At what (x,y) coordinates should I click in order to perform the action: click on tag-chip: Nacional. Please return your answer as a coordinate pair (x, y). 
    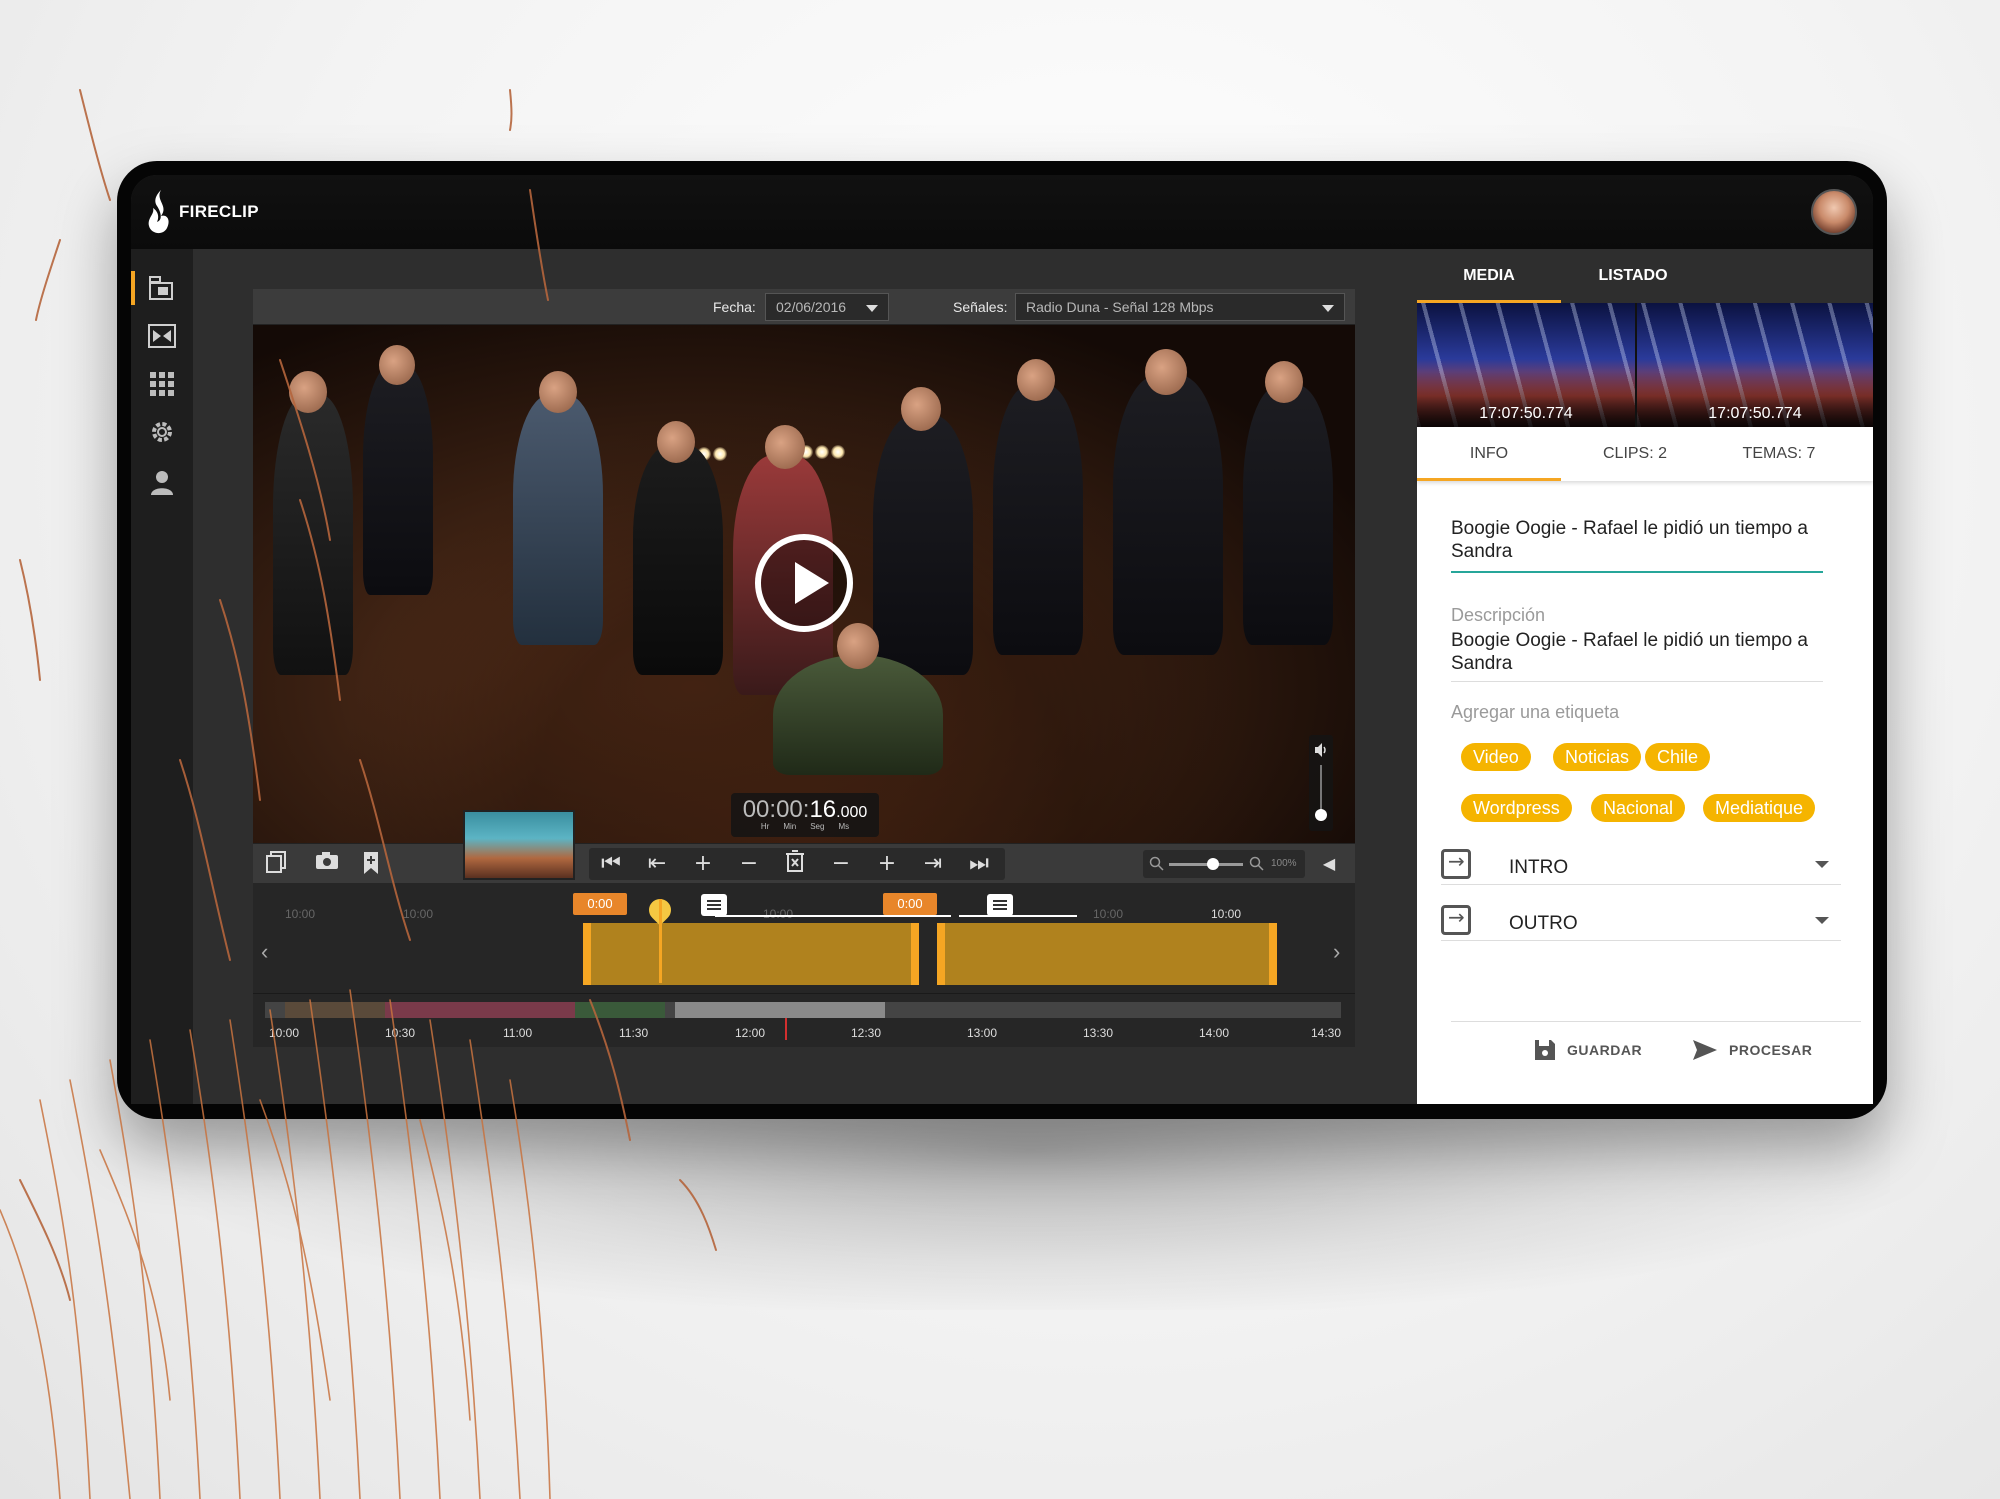
    Looking at the image, I should click on (1638, 808).